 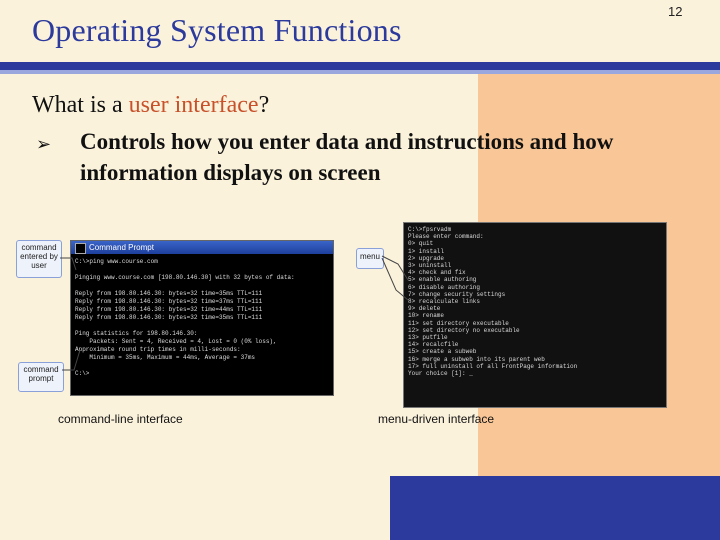 I want to click on slide-title: Operating System Functions, so click(x=217, y=30).